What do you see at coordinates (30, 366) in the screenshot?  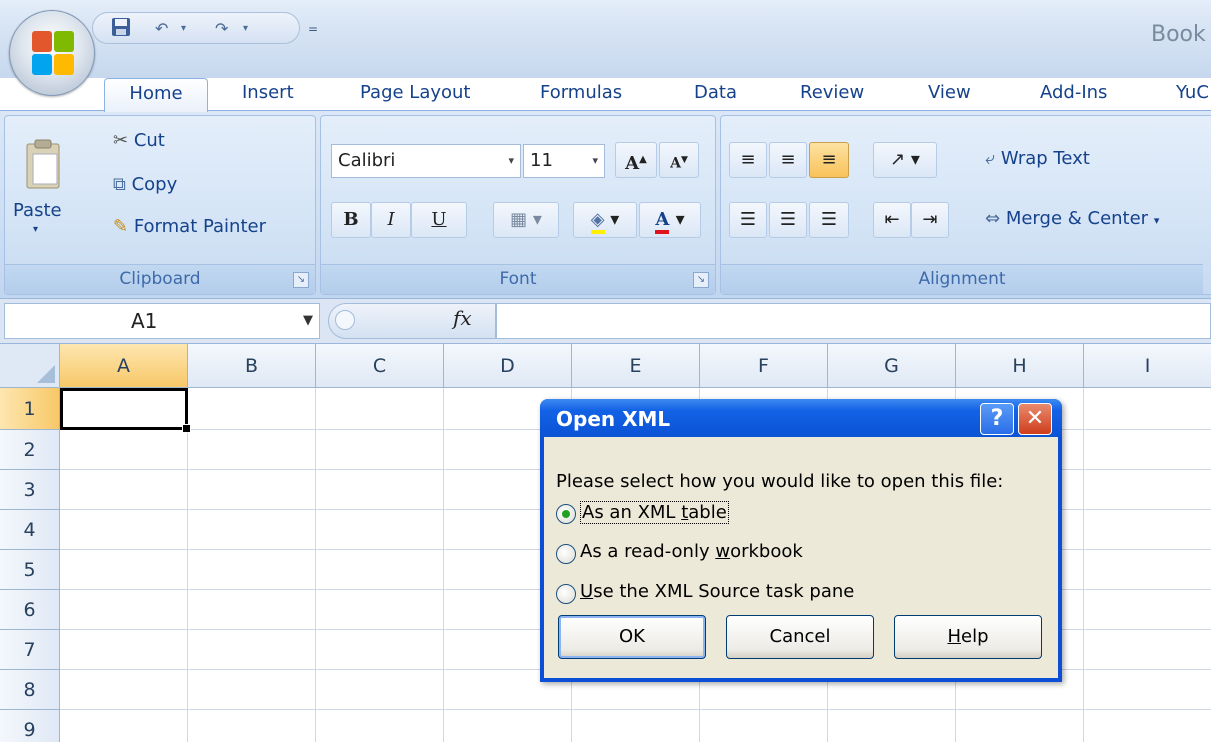 I see `select-all-button` at bounding box center [30, 366].